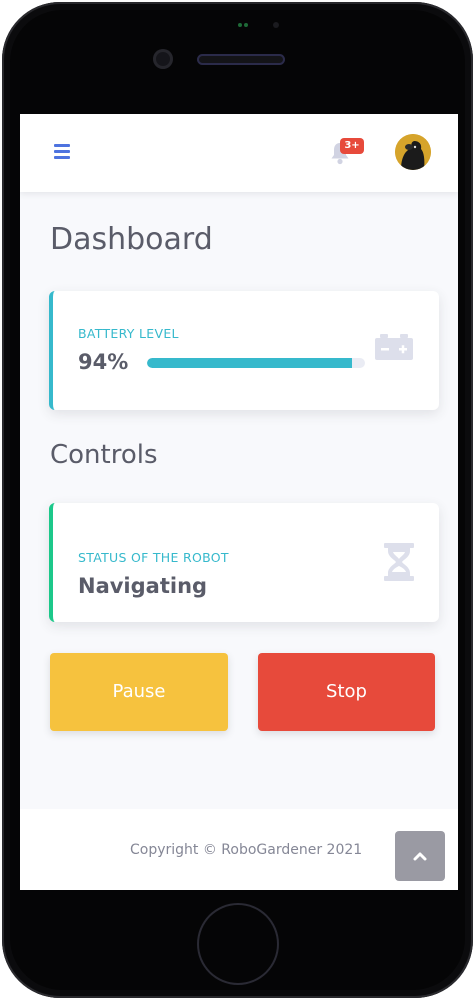 This screenshot has width=475, height=1000. I want to click on chevron-up-icon, so click(420, 856).